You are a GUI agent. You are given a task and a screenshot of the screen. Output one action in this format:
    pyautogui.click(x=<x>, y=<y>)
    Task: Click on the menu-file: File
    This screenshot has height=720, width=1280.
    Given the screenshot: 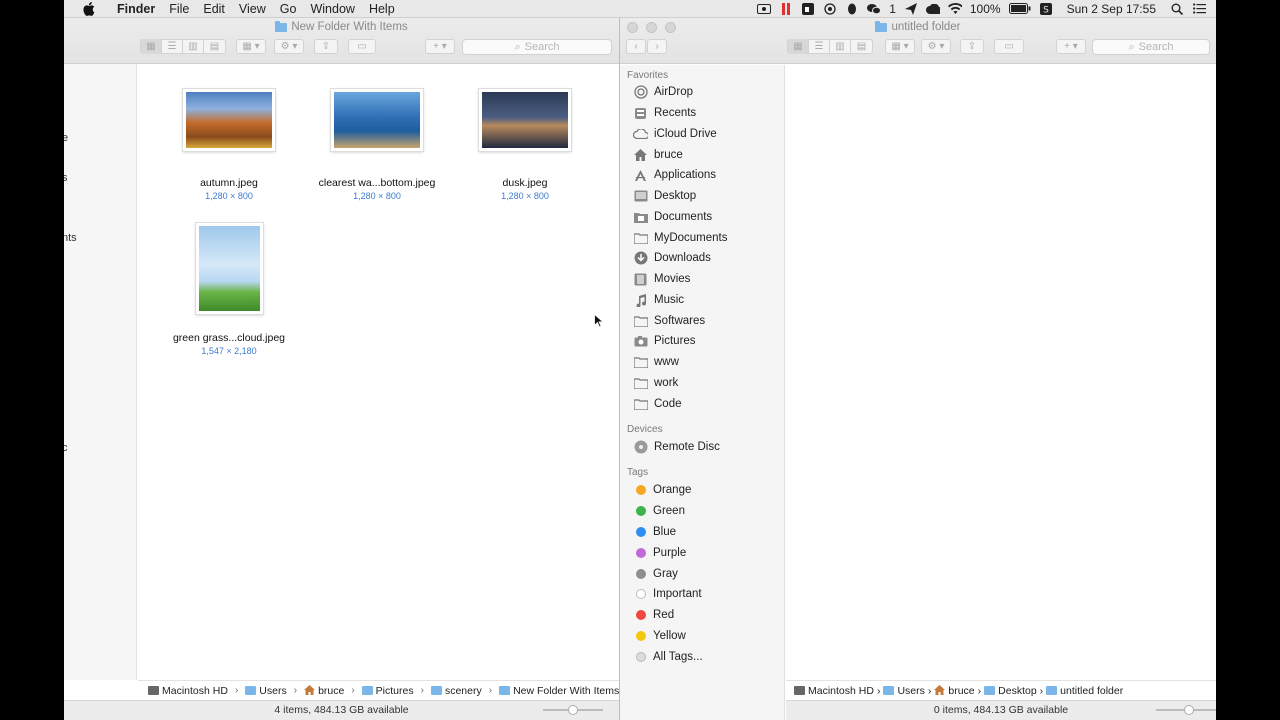 What is the action you would take?
    pyautogui.click(x=179, y=9)
    